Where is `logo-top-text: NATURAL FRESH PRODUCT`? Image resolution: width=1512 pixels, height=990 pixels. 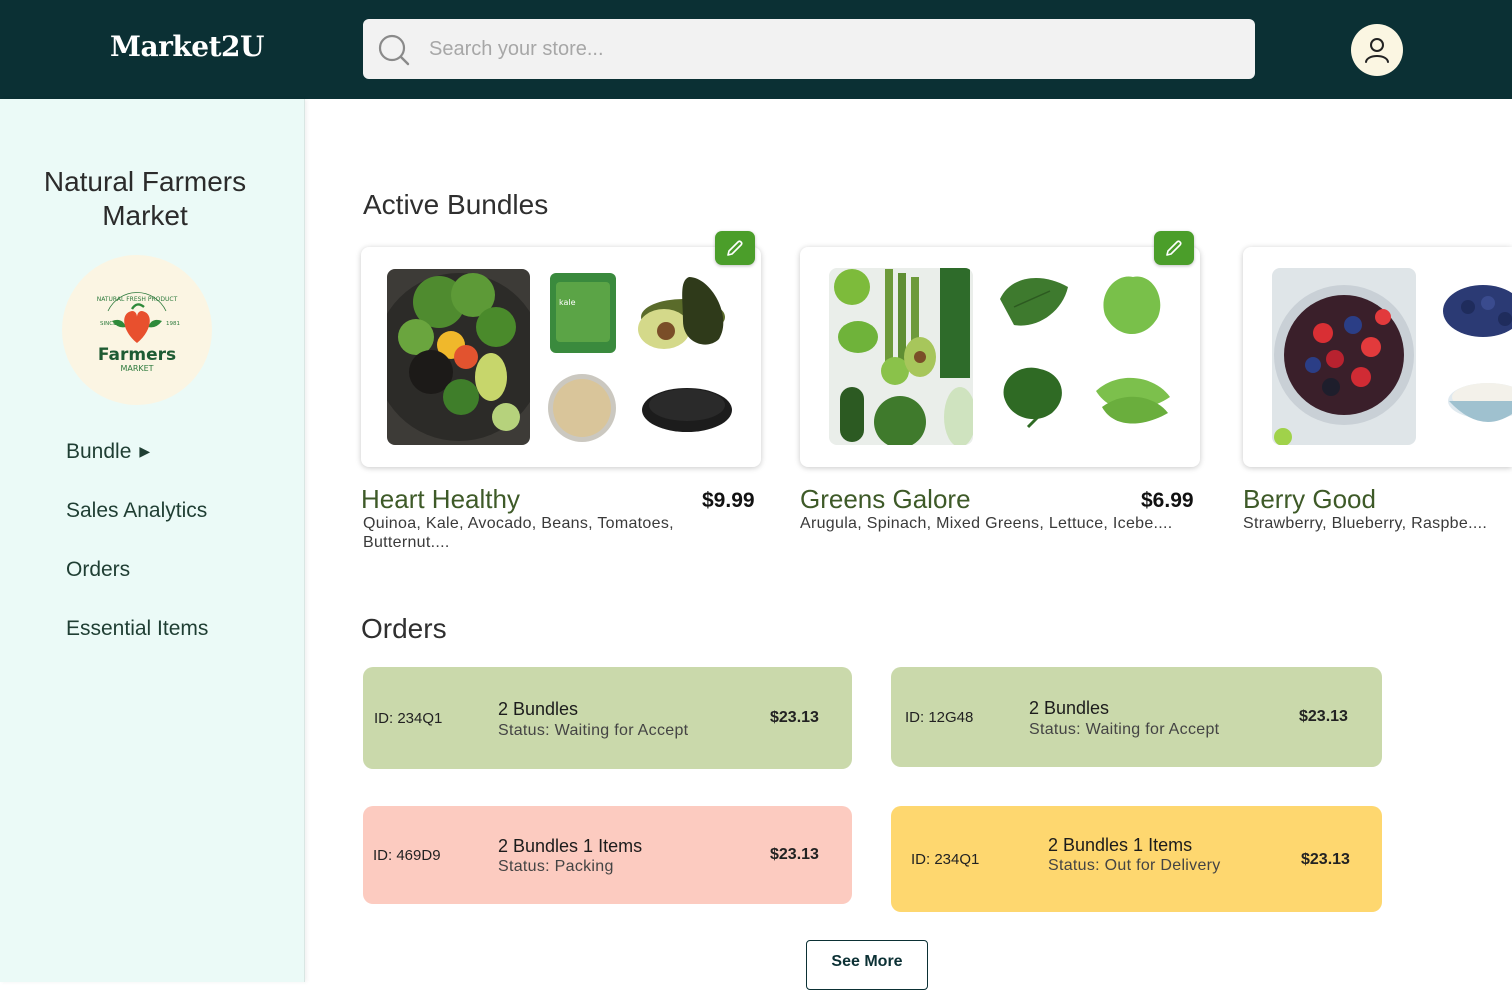 logo-top-text: NATURAL FRESH PRODUCT is located at coordinates (137, 299).